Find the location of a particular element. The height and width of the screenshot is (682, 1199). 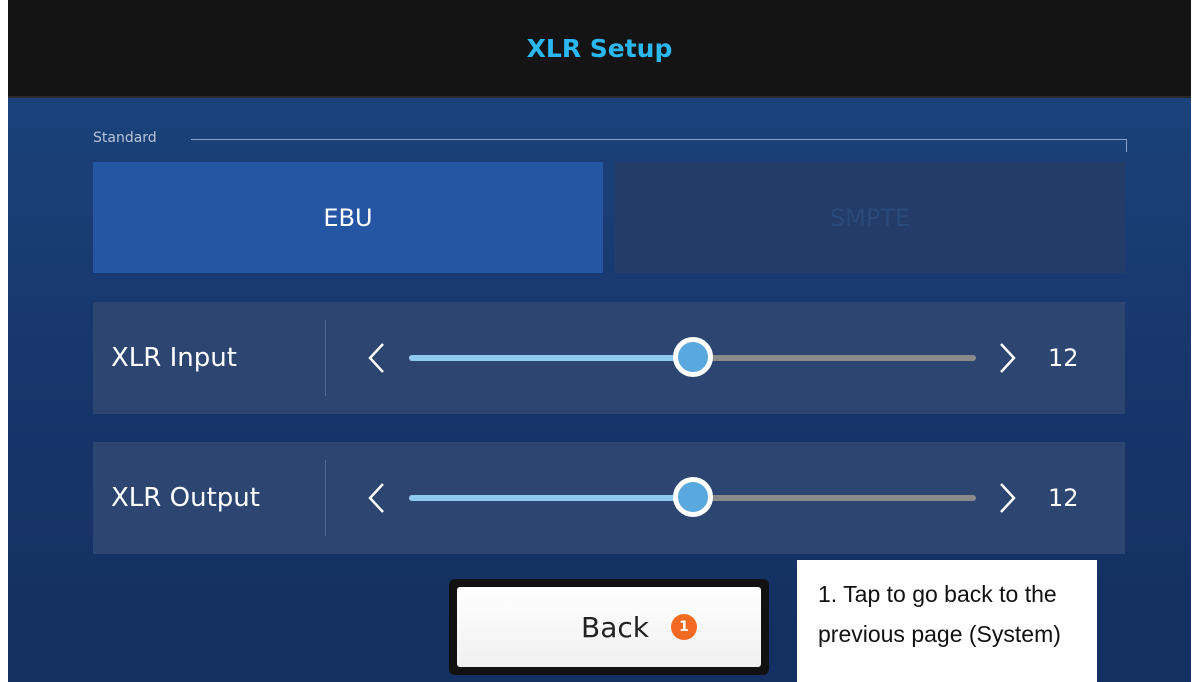

xlr-output-slider-knob is located at coordinates (692, 497).